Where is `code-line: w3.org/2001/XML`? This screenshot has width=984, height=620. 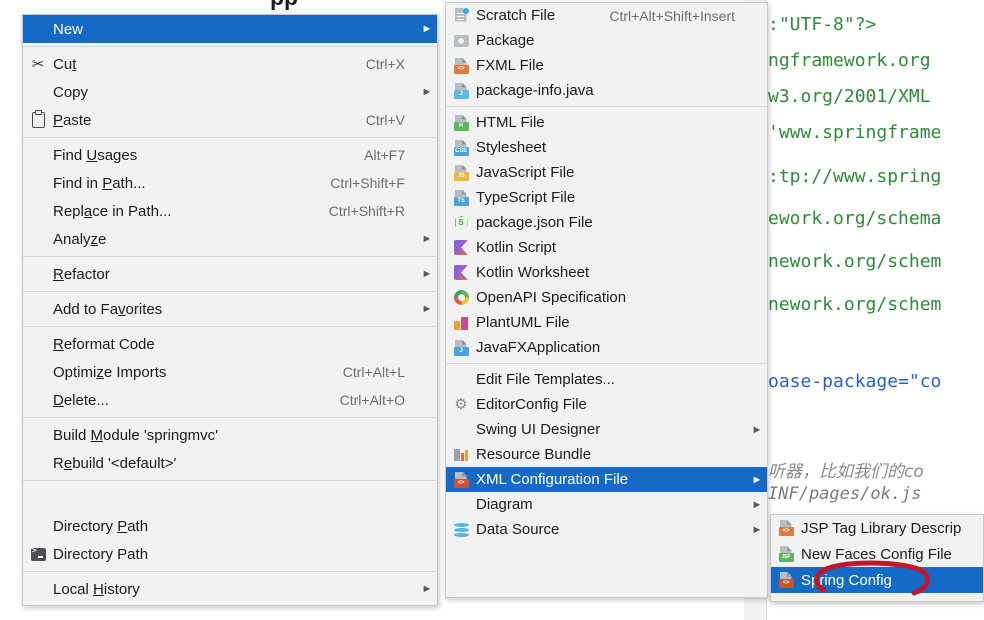 code-line: w3.org/2001/XML is located at coordinates (849, 96).